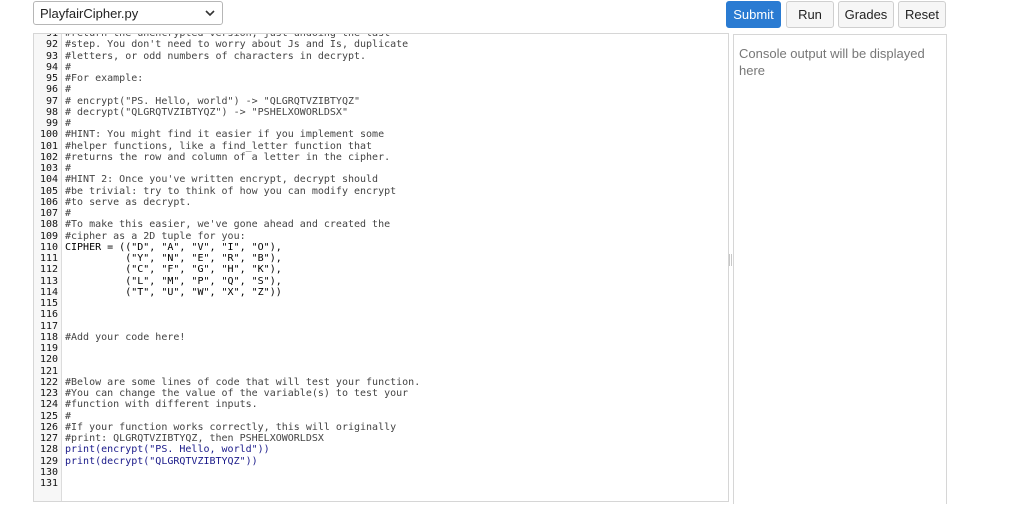 Image resolution: width=1024 pixels, height=522 pixels. I want to click on line-number: 125, so click(48, 416).